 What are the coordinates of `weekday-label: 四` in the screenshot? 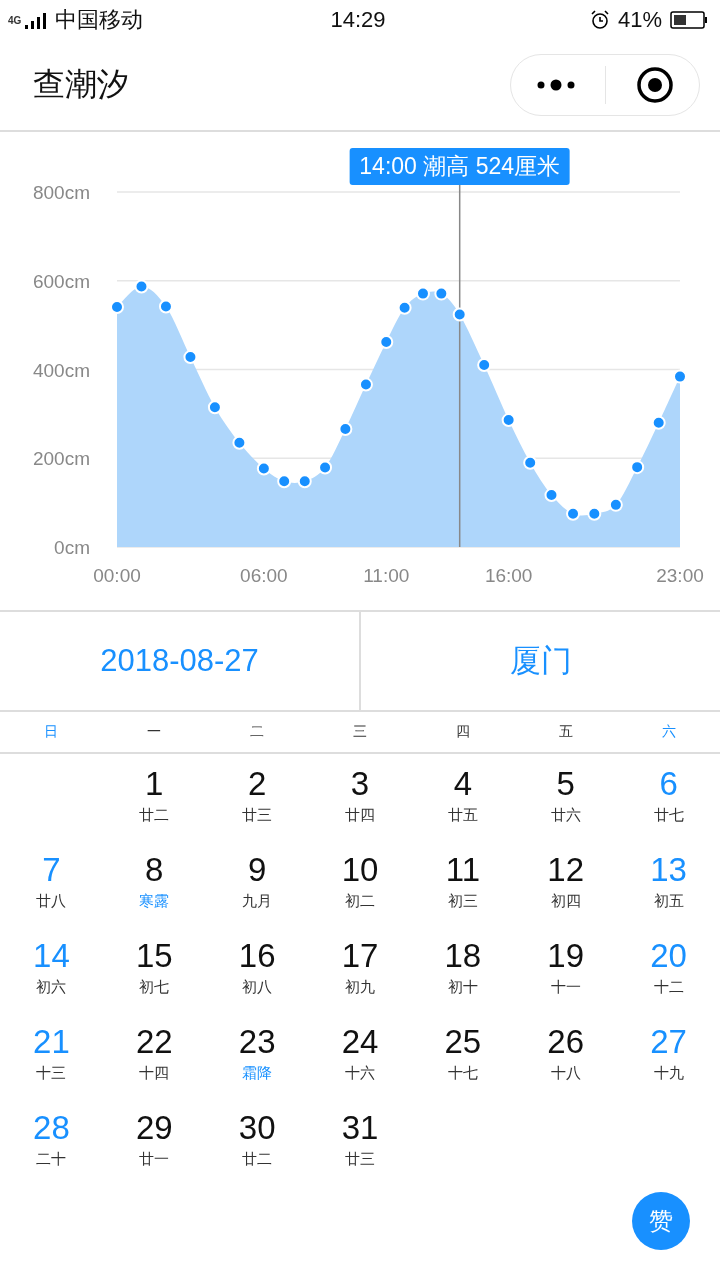 It's located at (462, 732).